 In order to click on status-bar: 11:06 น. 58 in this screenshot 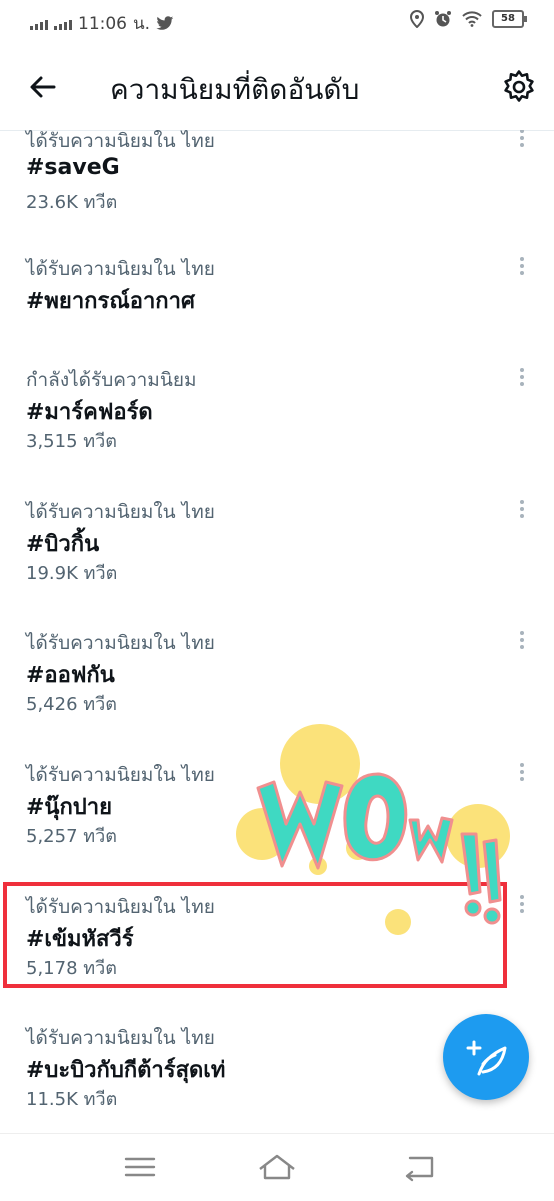, I will do `click(277, 22)`.